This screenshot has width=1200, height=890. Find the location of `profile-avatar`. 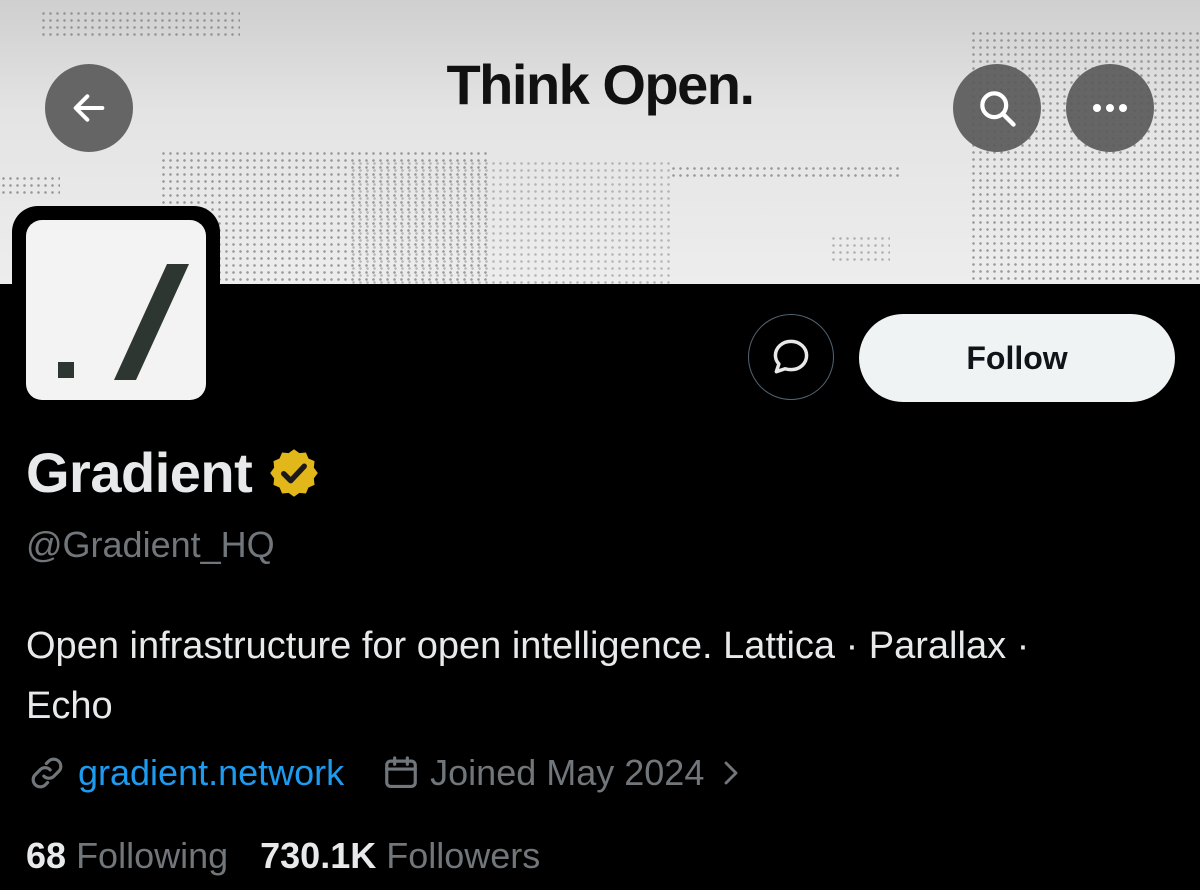

profile-avatar is located at coordinates (116, 310).